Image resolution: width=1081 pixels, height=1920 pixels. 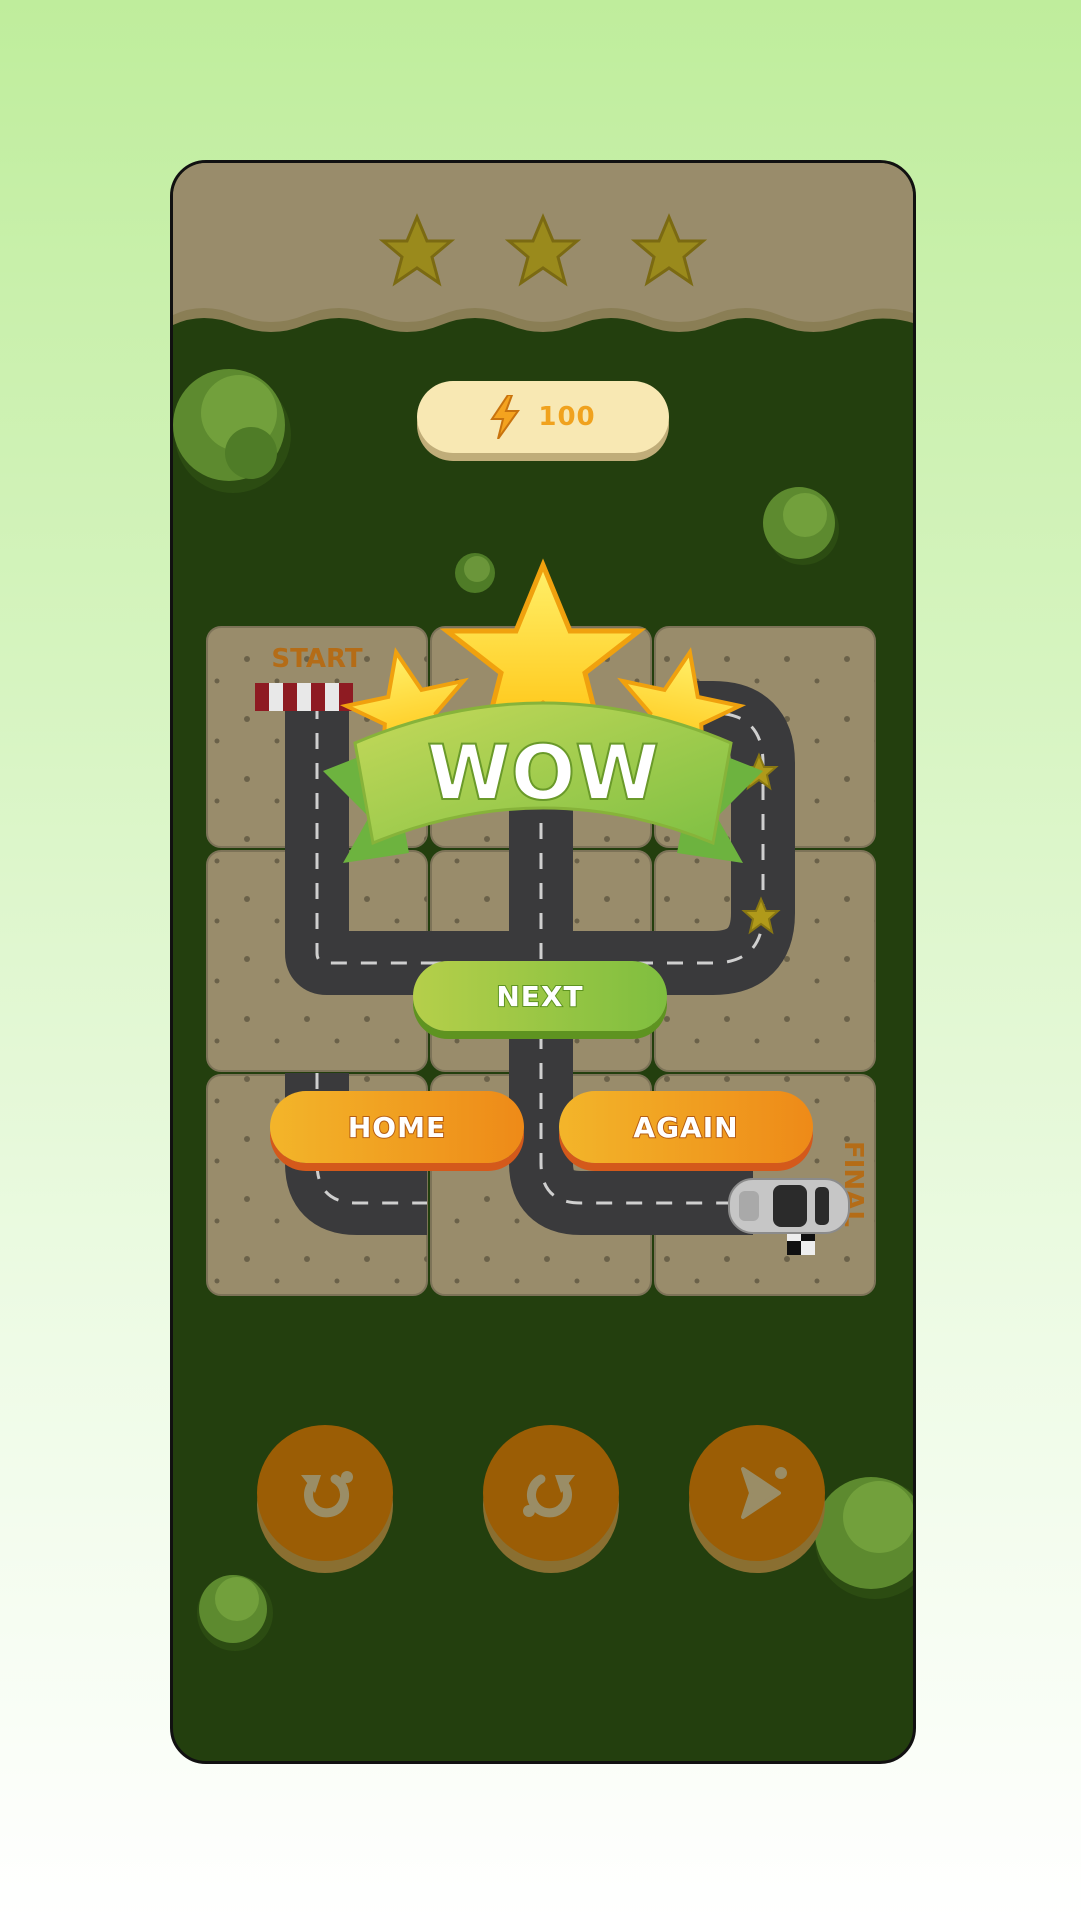 What do you see at coordinates (475, 573) in the screenshot?
I see `bush-small` at bounding box center [475, 573].